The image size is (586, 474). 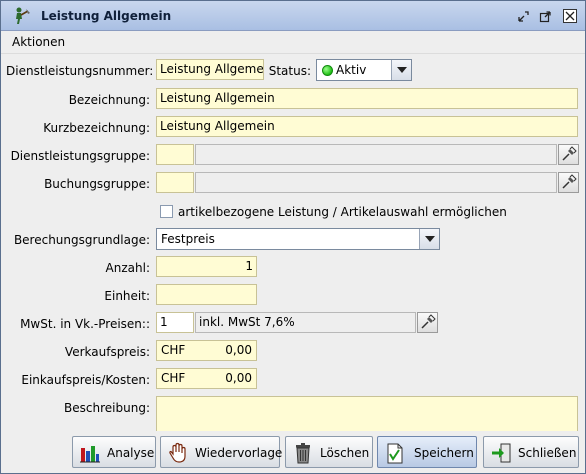 I want to click on speichern-label: Speichern, so click(x=444, y=453).